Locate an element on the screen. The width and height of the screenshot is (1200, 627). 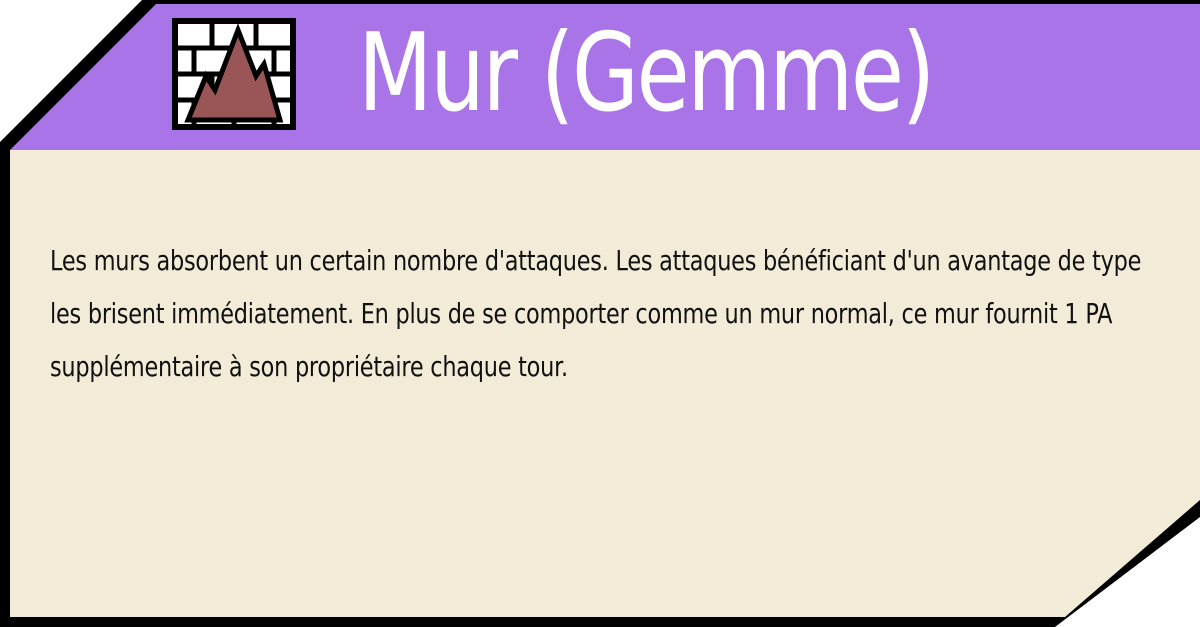
wall-gem-mountain-icon is located at coordinates (234, 74).